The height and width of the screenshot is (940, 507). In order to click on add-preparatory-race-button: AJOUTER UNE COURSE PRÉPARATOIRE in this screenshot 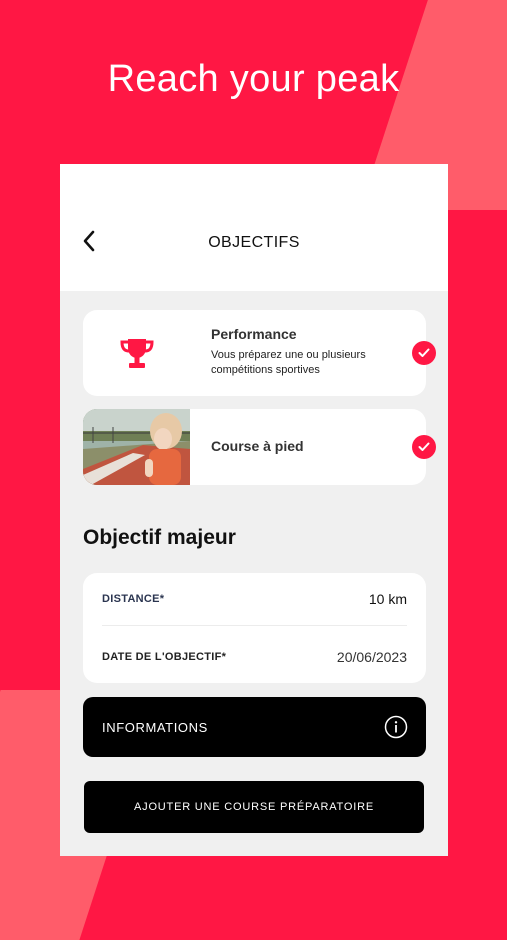, I will do `click(254, 807)`.